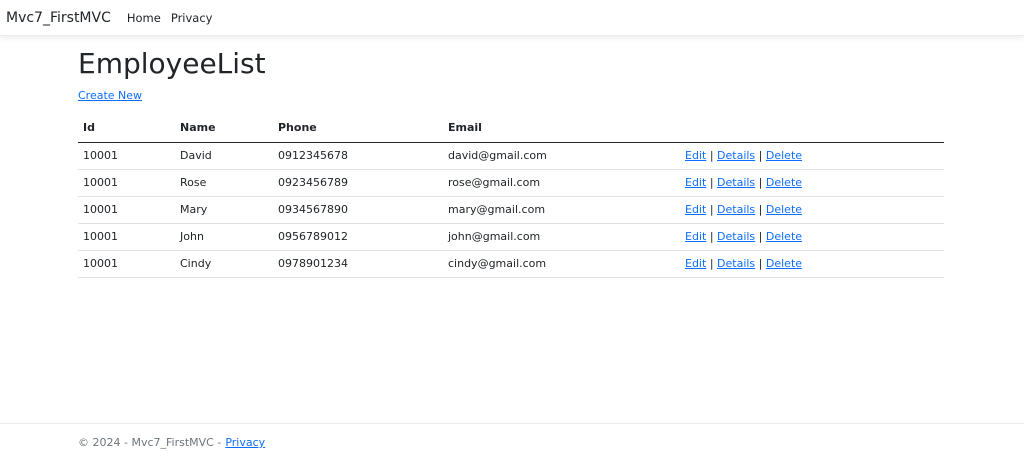  What do you see at coordinates (561, 128) in the screenshot?
I see `header-email: Email` at bounding box center [561, 128].